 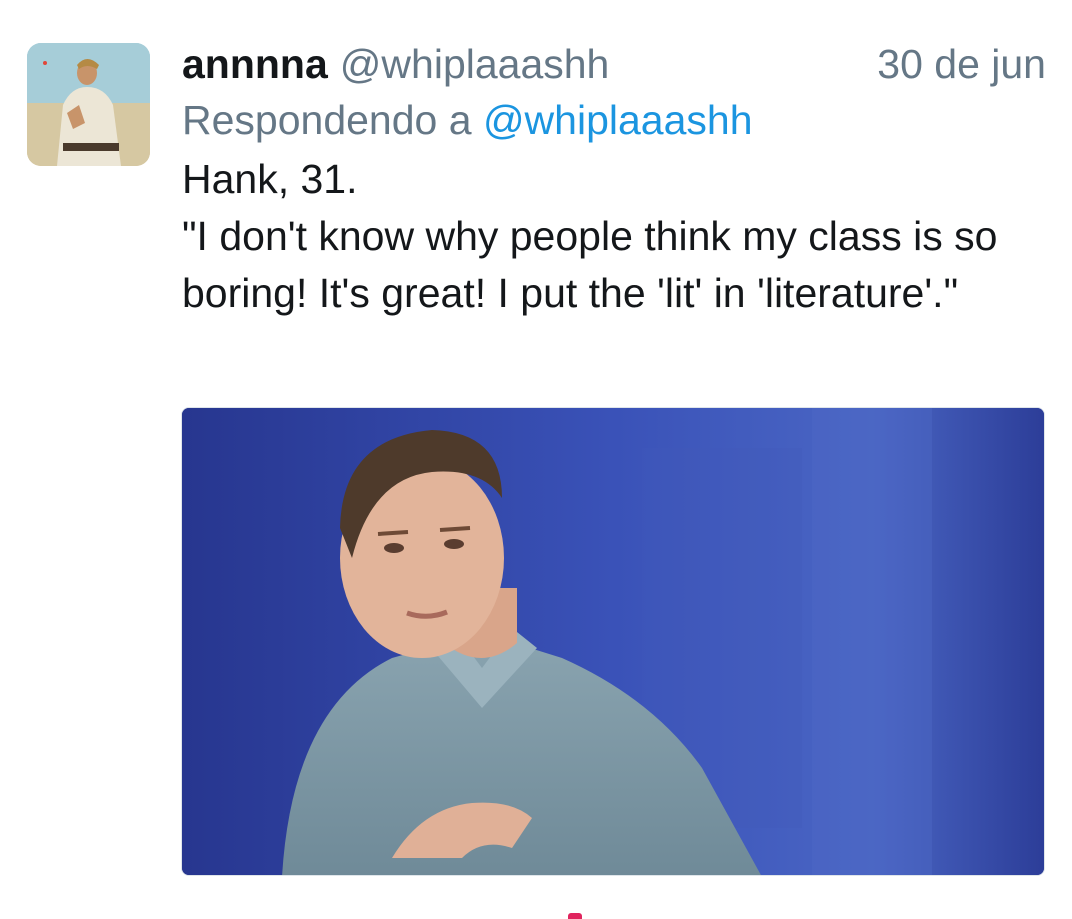 I want to click on avatar-image, so click(x=88, y=104).